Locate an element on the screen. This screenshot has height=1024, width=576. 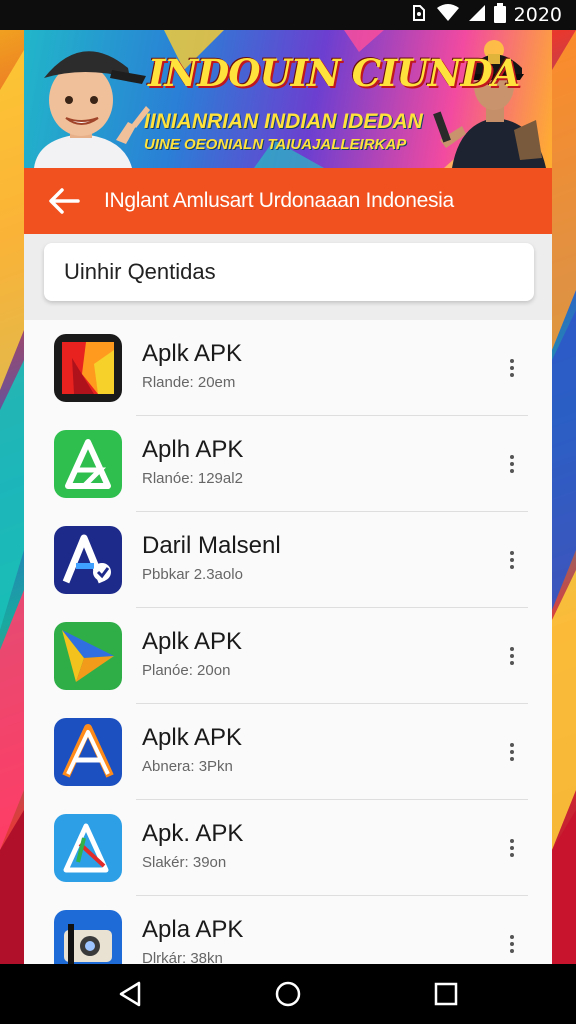
banner-title: INDOUIN CIUNDA is located at coordinates (334, 73).